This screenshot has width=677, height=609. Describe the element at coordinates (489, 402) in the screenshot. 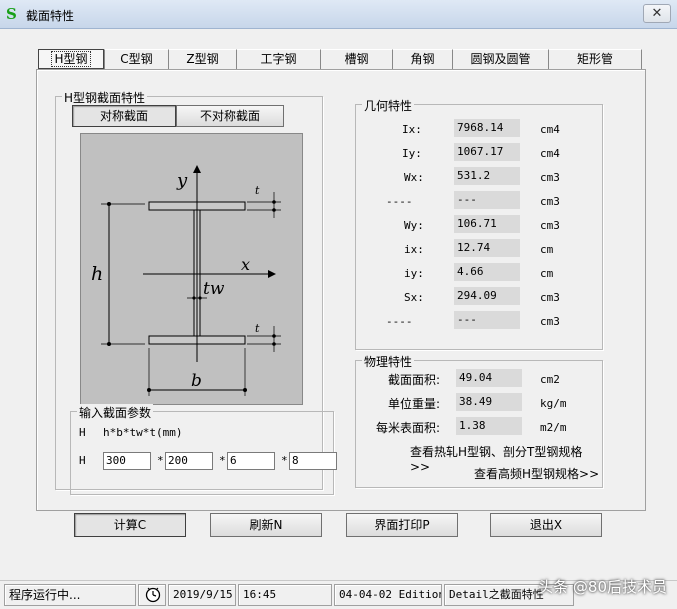

I see `unit-weight-value: 38.49` at that location.